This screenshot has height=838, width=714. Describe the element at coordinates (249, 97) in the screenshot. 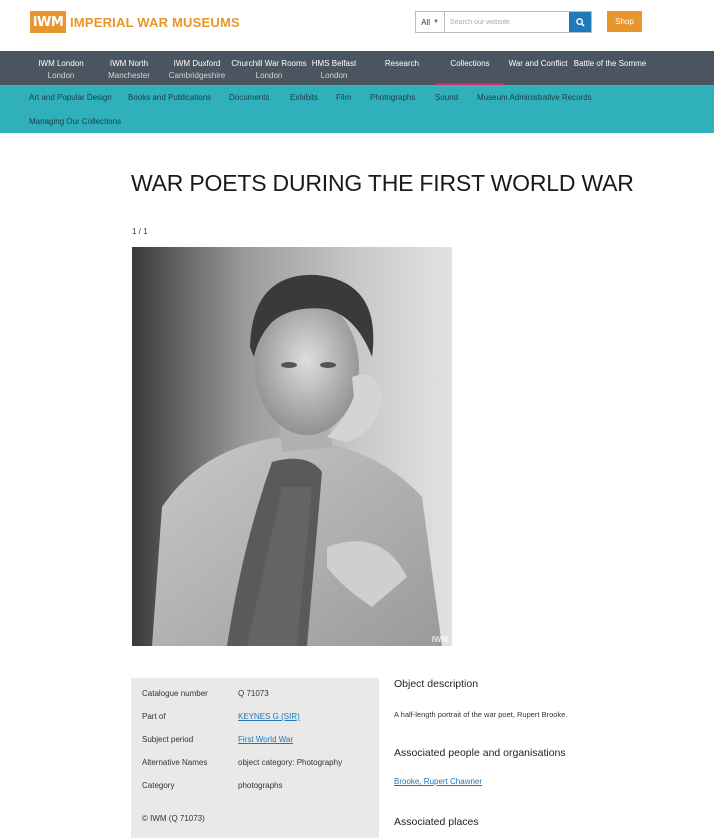

I see `subnav-documents: Documents` at that location.